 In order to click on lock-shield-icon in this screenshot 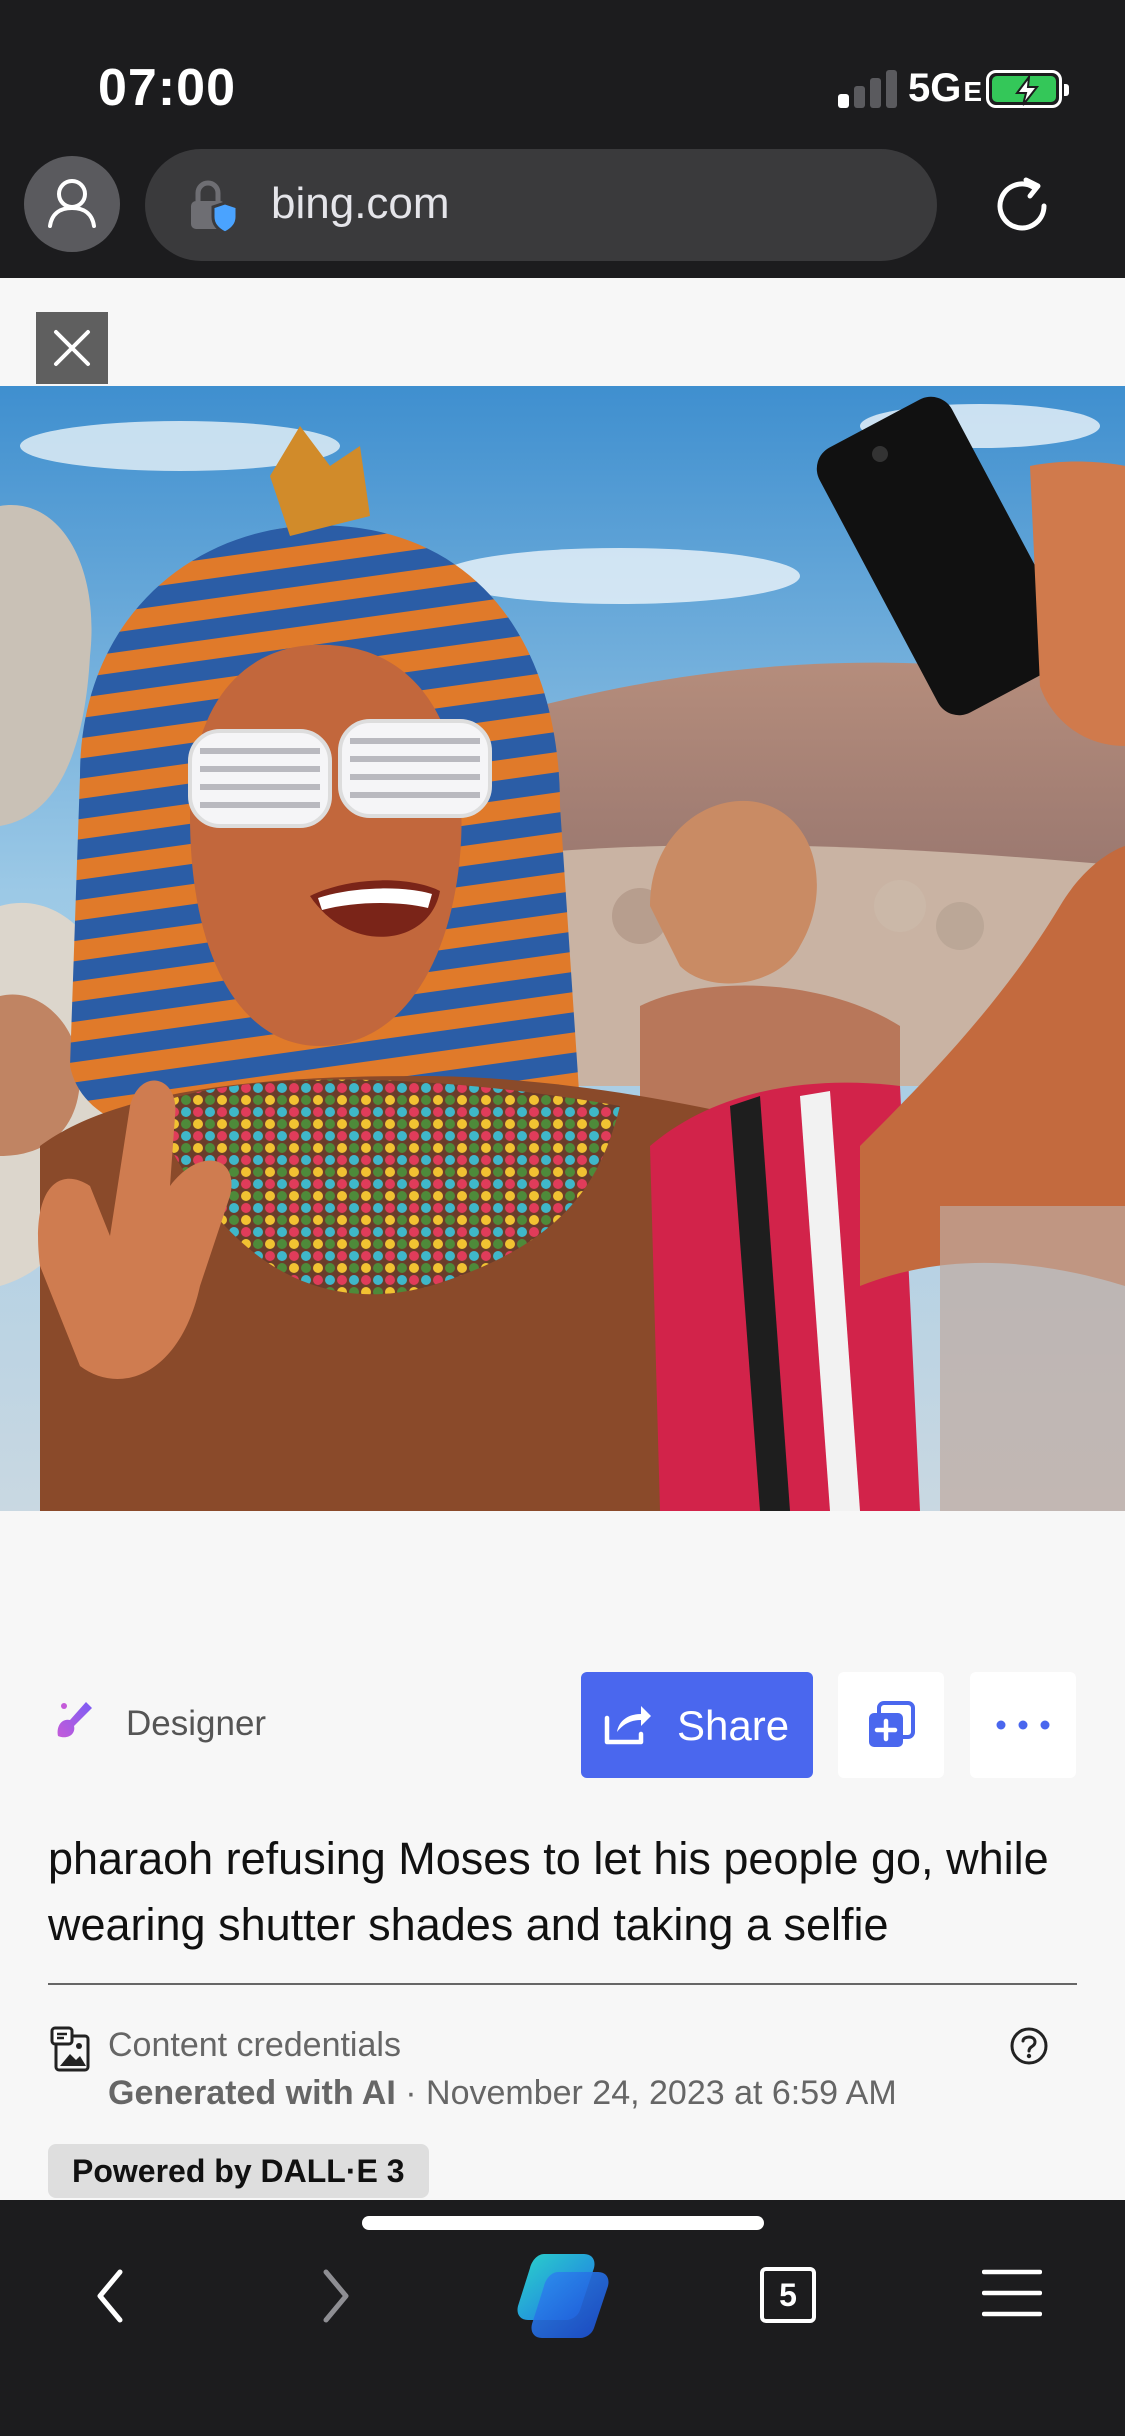, I will do `click(215, 207)`.